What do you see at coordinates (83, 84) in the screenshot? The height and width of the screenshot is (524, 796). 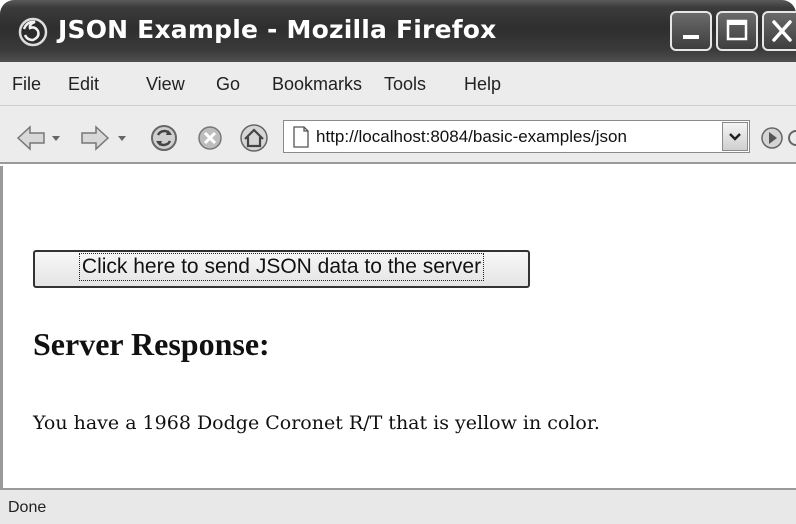 I see `menu-edit: Edit` at bounding box center [83, 84].